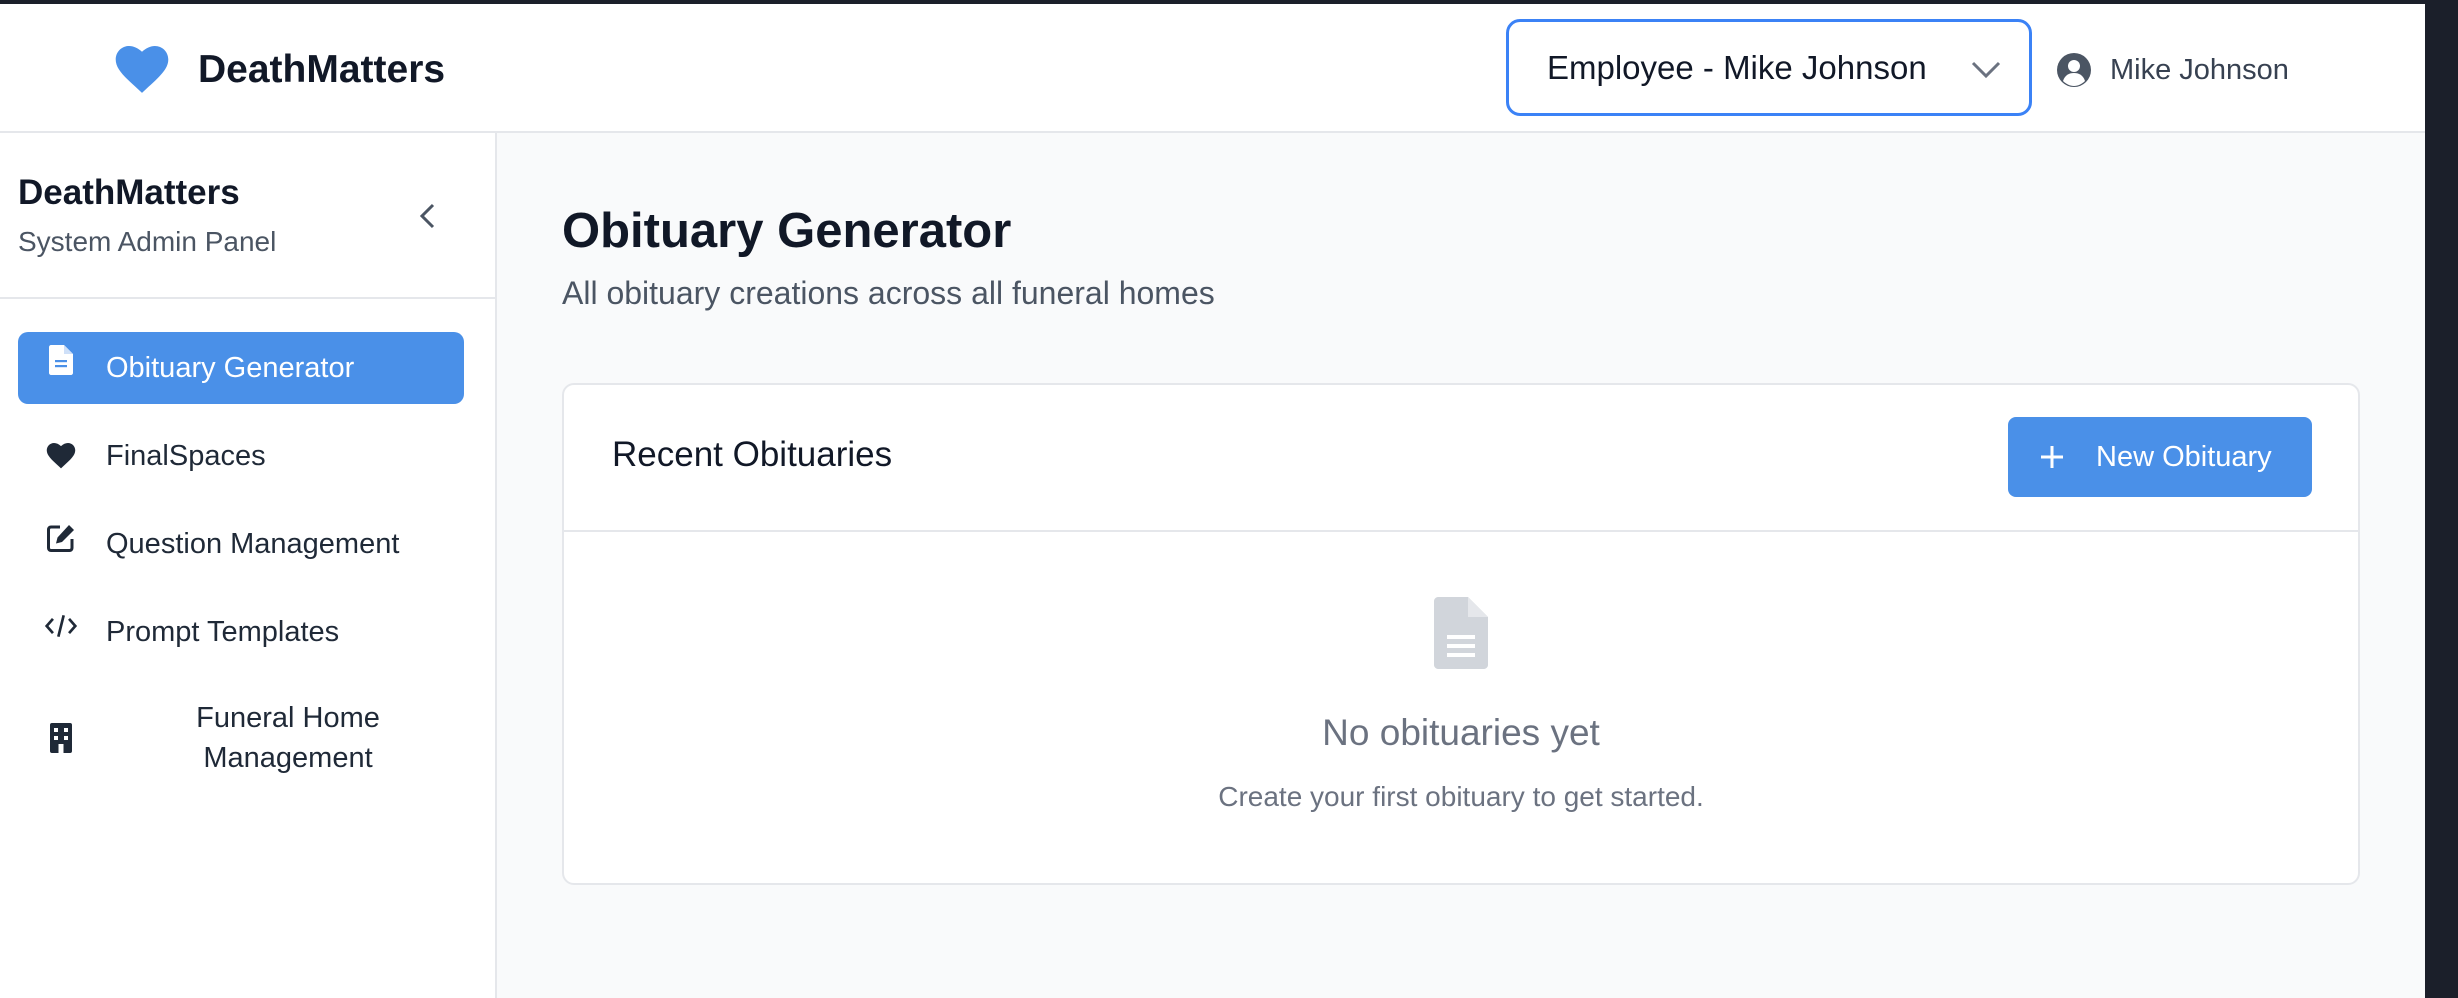 Image resolution: width=2458 pixels, height=998 pixels. I want to click on sidebar-item-prompt-templates: Prompt Templates, so click(241, 632).